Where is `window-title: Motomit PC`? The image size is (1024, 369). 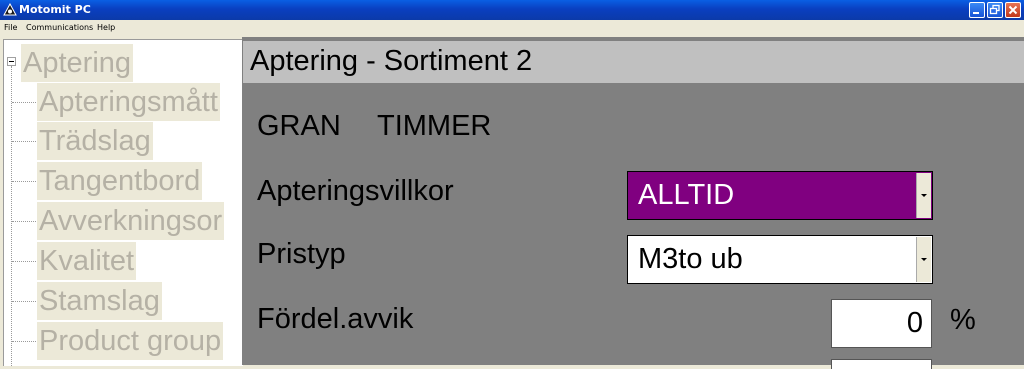 window-title: Motomit PC is located at coordinates (55, 9).